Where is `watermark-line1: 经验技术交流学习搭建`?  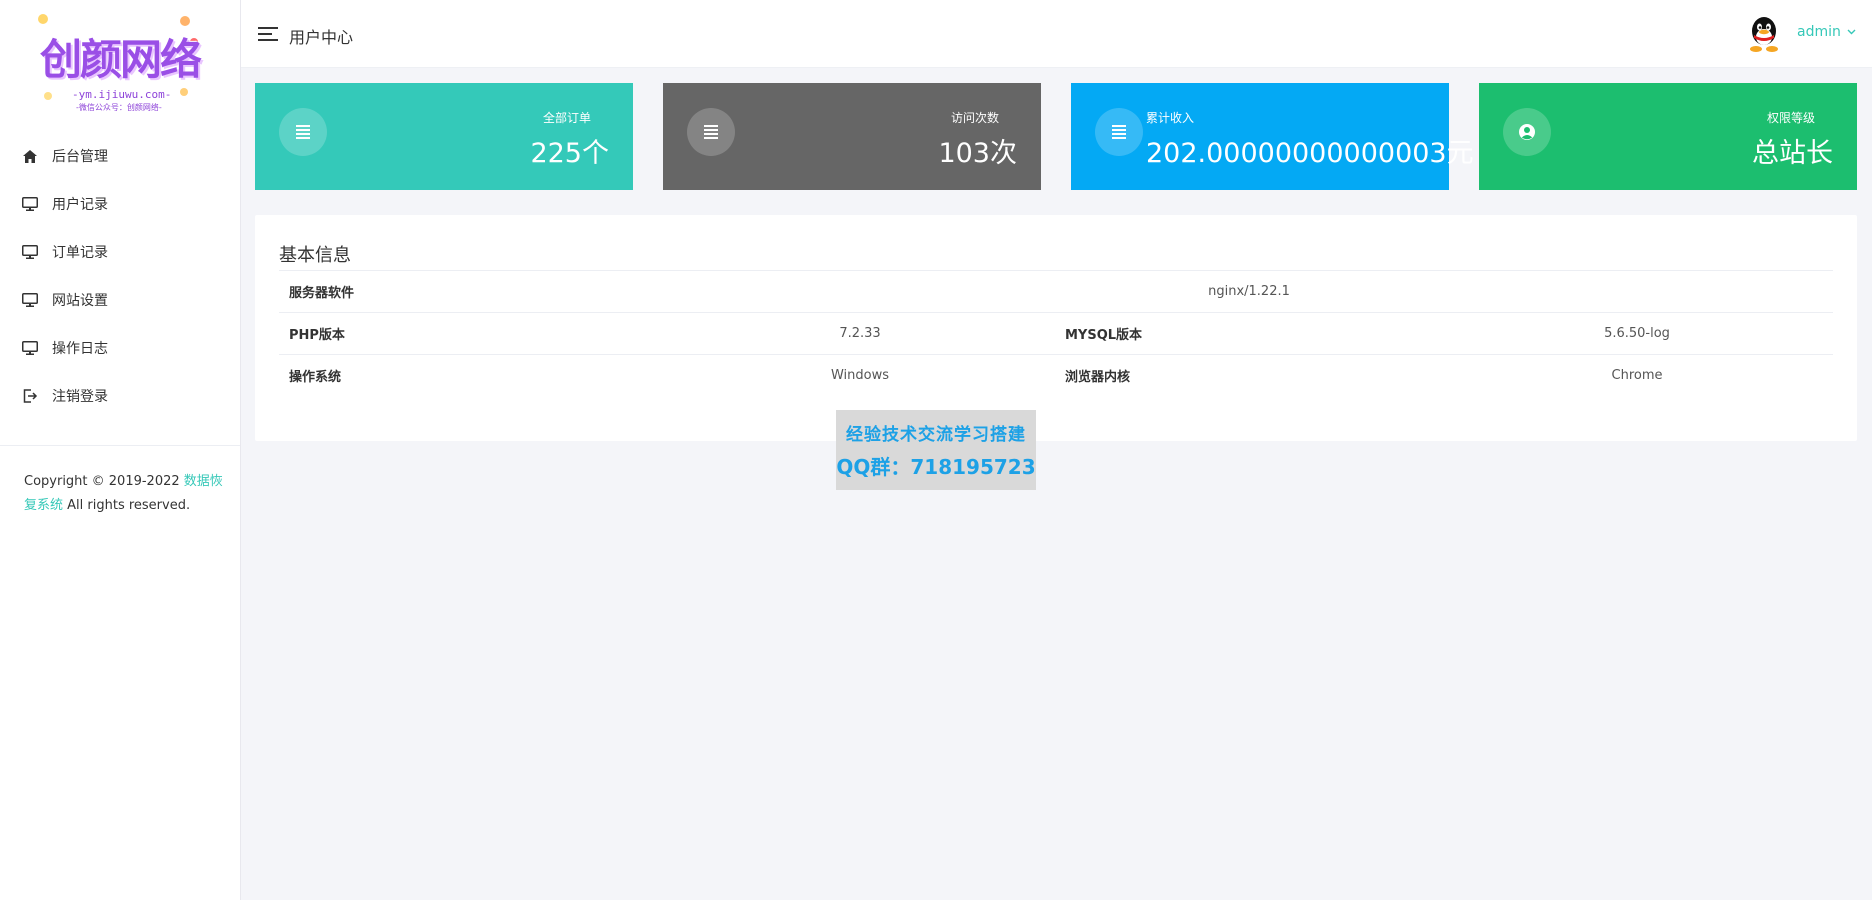 watermark-line1: 经验技术交流学习搭建 is located at coordinates (936, 435).